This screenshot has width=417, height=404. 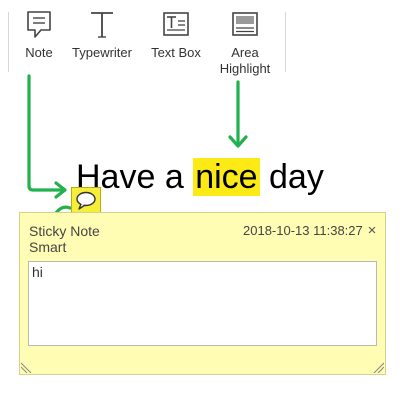 What do you see at coordinates (102, 52) in the screenshot?
I see `tool-typewriter-label: Typewriter` at bounding box center [102, 52].